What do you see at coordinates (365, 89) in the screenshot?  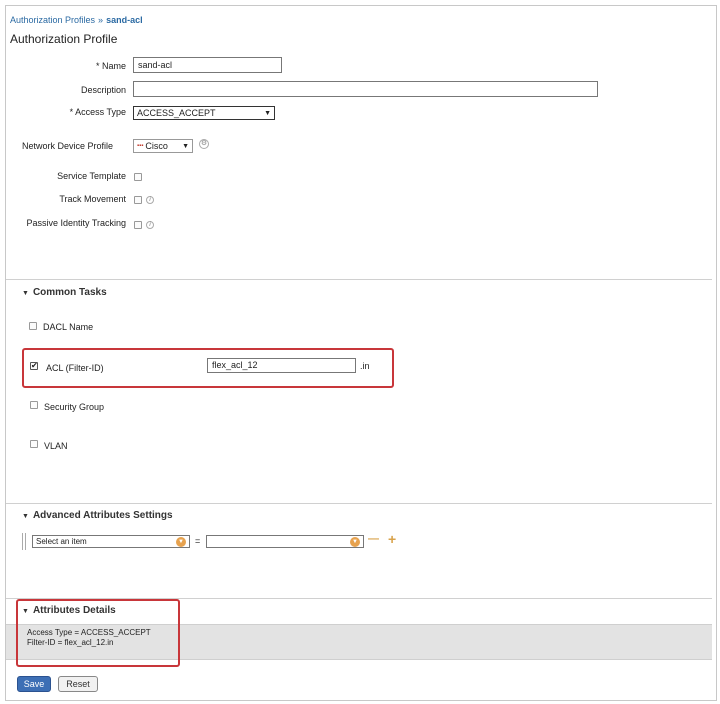 I see `description-input` at bounding box center [365, 89].